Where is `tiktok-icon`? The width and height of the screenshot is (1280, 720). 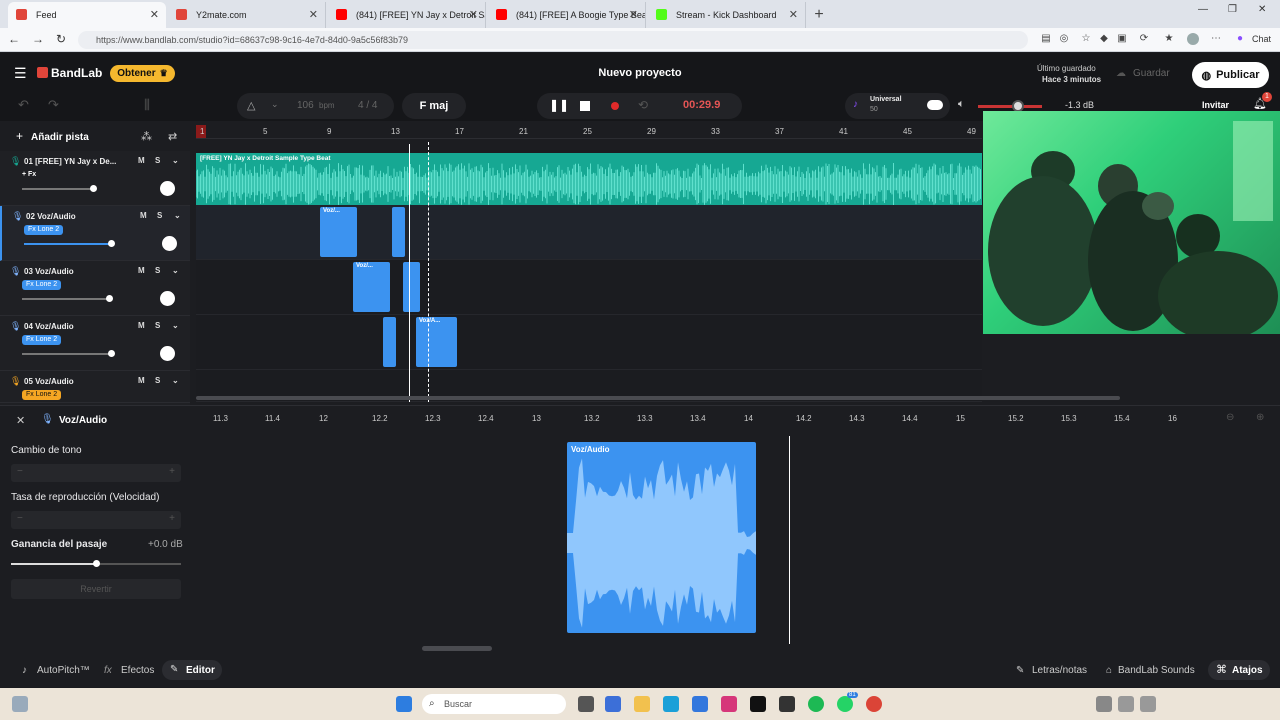
tiktok-icon is located at coordinates (758, 704).